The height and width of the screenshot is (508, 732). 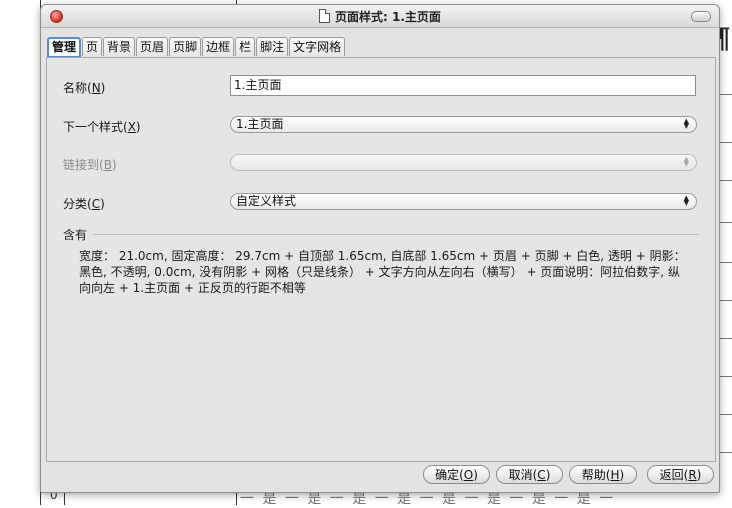 What do you see at coordinates (325, 16) in the screenshot?
I see `document-icon` at bounding box center [325, 16].